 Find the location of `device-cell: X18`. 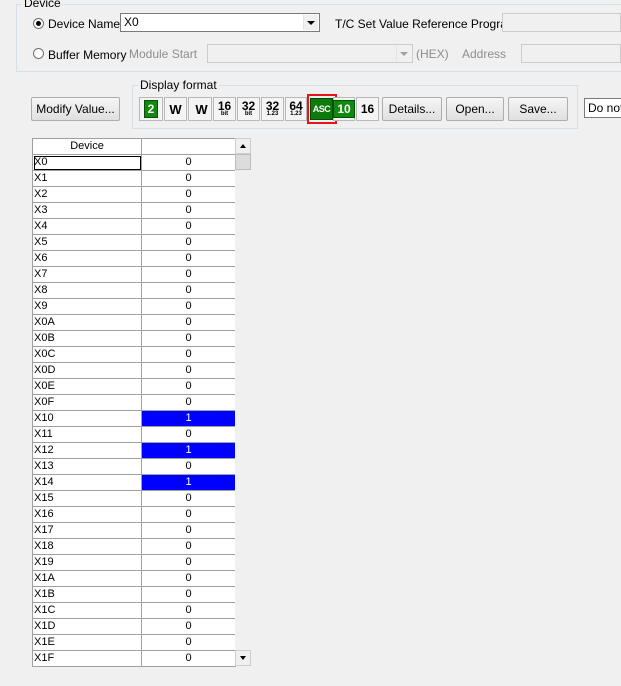

device-cell: X18 is located at coordinates (87, 546).